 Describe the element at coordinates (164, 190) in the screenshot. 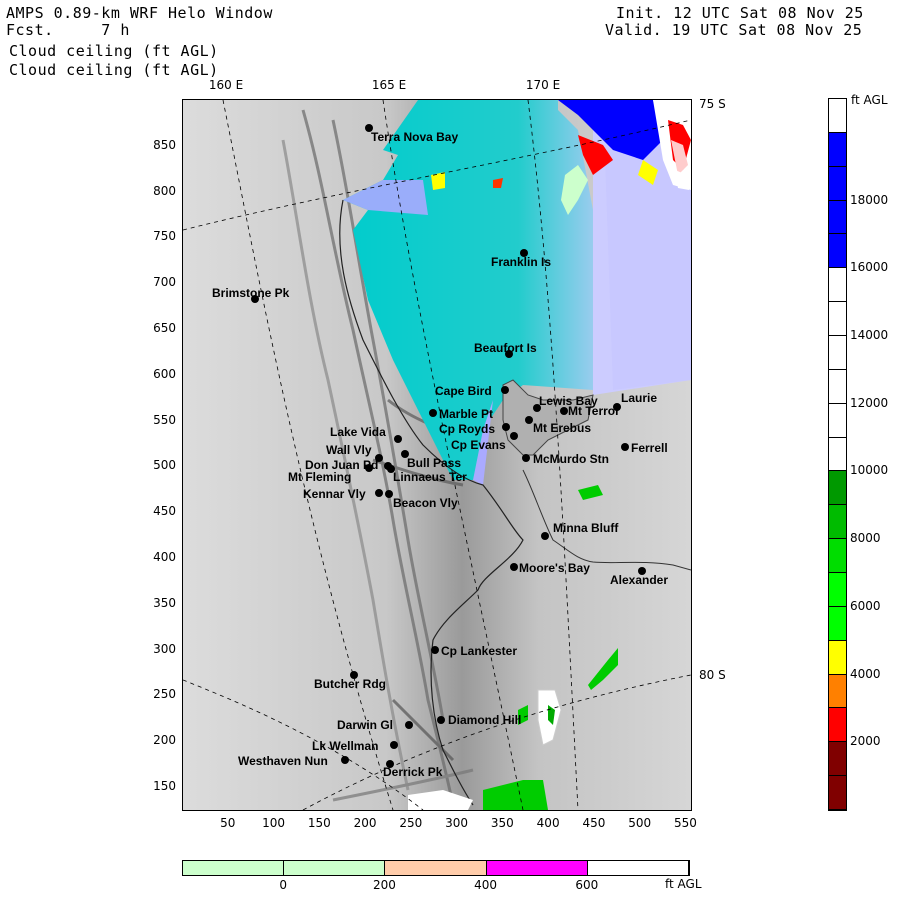

I see `y-tick-label: 800` at that location.